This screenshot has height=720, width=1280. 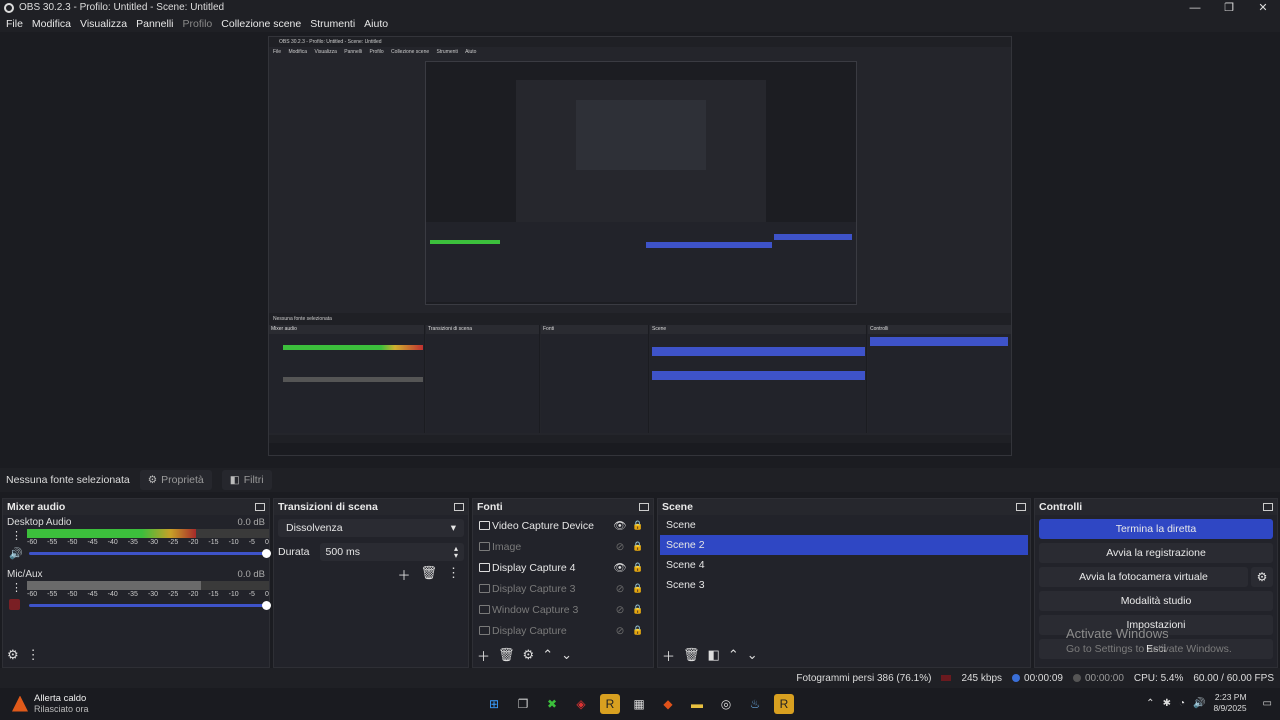 I want to click on duration-input: 500 ms ▴ ▾, so click(x=391, y=552).